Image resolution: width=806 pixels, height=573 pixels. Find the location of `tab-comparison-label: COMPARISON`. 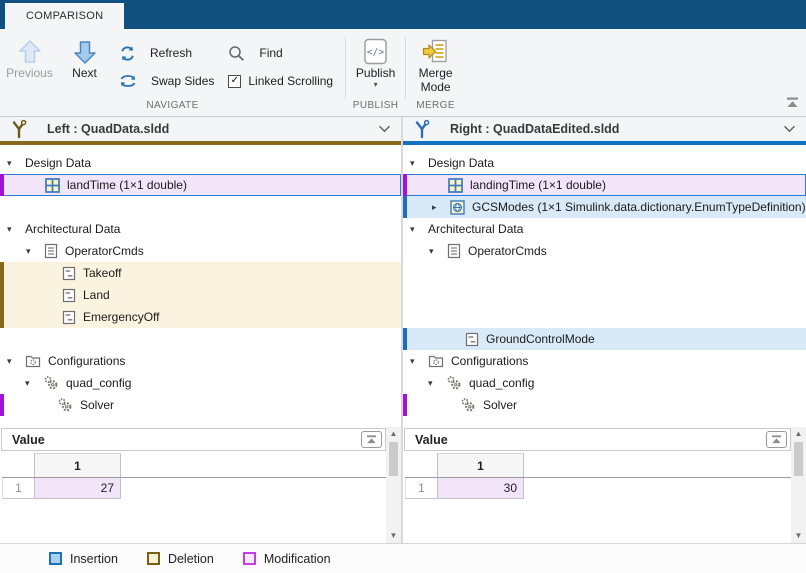

tab-comparison-label: COMPARISON is located at coordinates (65, 16).